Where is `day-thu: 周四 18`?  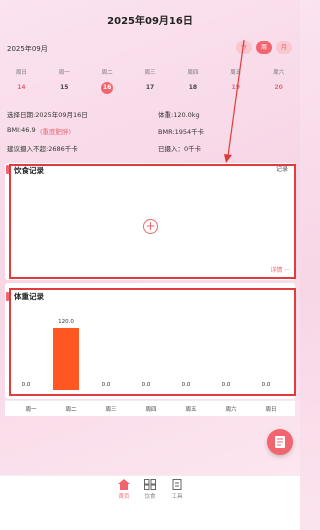 day-thu: 周四 18 is located at coordinates (192, 81).